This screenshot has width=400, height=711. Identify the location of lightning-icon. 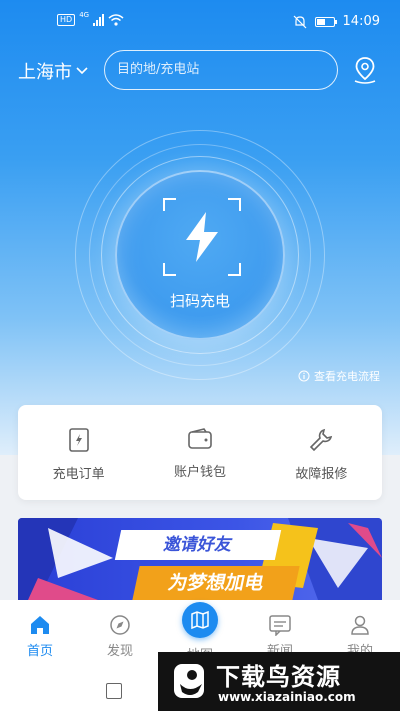
(202, 237).